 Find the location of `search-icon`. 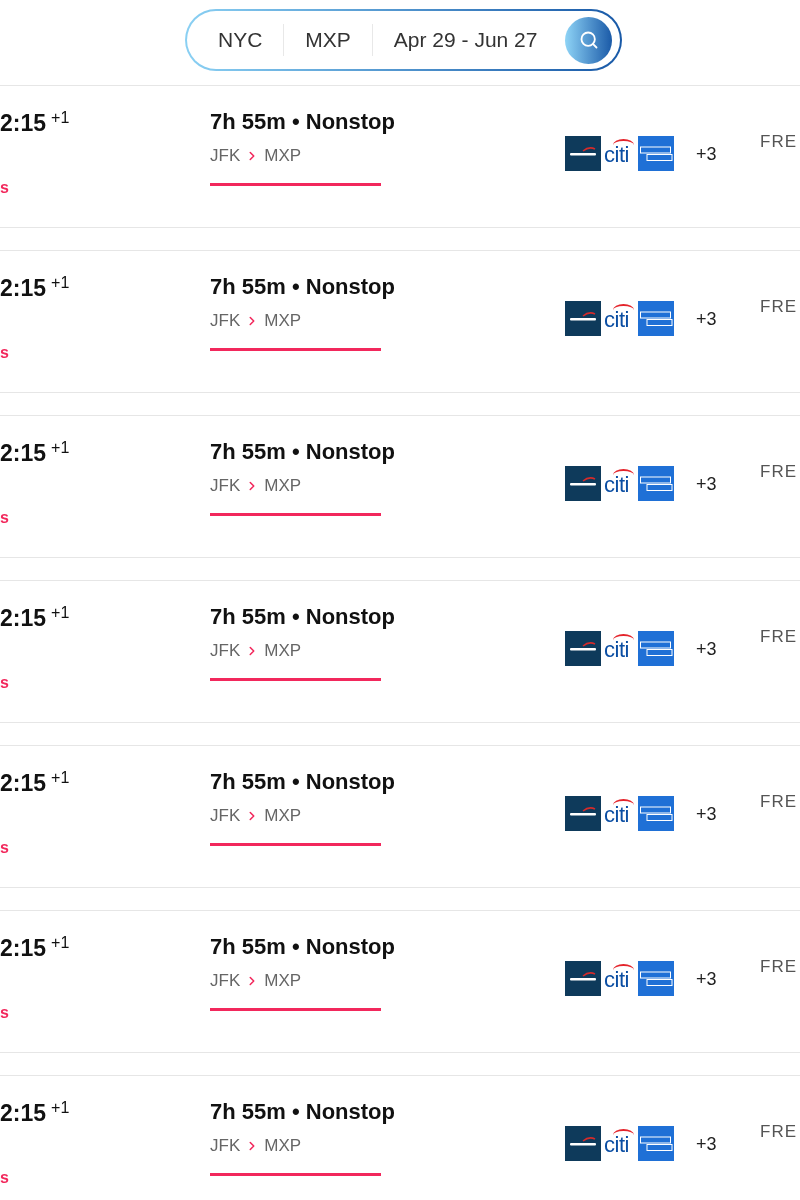

search-icon is located at coordinates (588, 40).